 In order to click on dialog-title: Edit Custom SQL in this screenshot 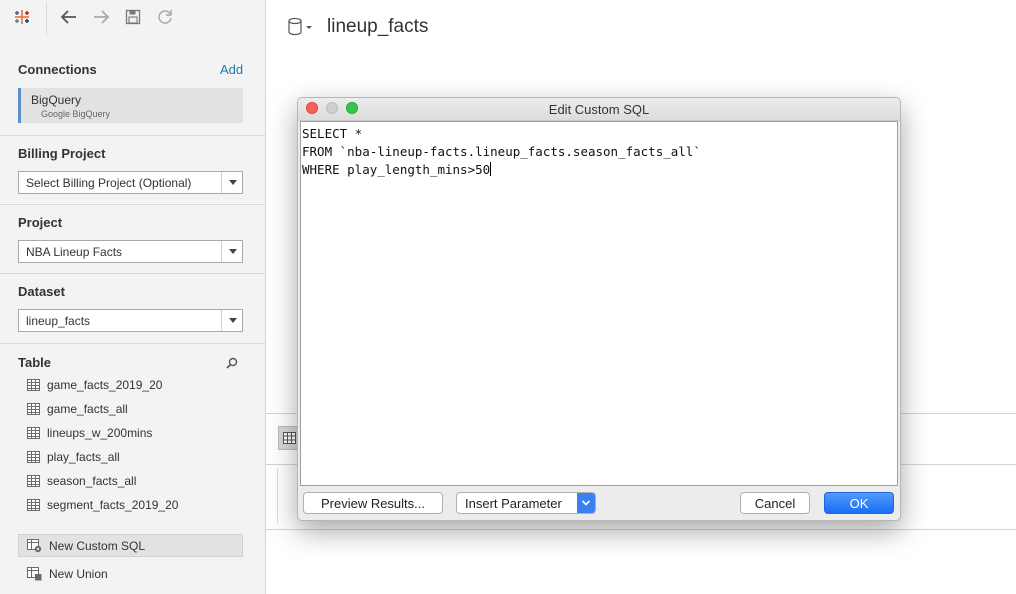, I will do `click(599, 109)`.